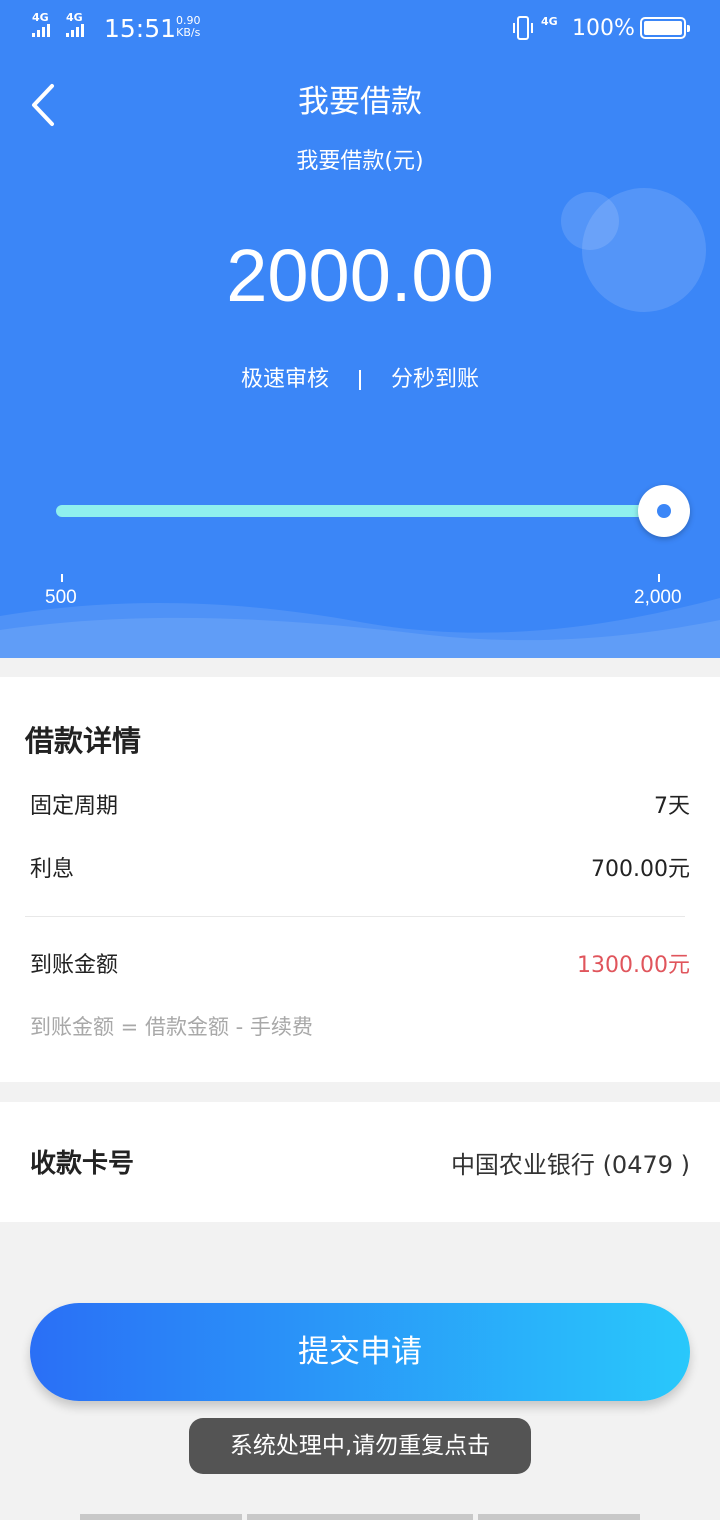 The width and height of the screenshot is (720, 1520). What do you see at coordinates (360, 1352) in the screenshot?
I see `submit-button: 提交申请` at bounding box center [360, 1352].